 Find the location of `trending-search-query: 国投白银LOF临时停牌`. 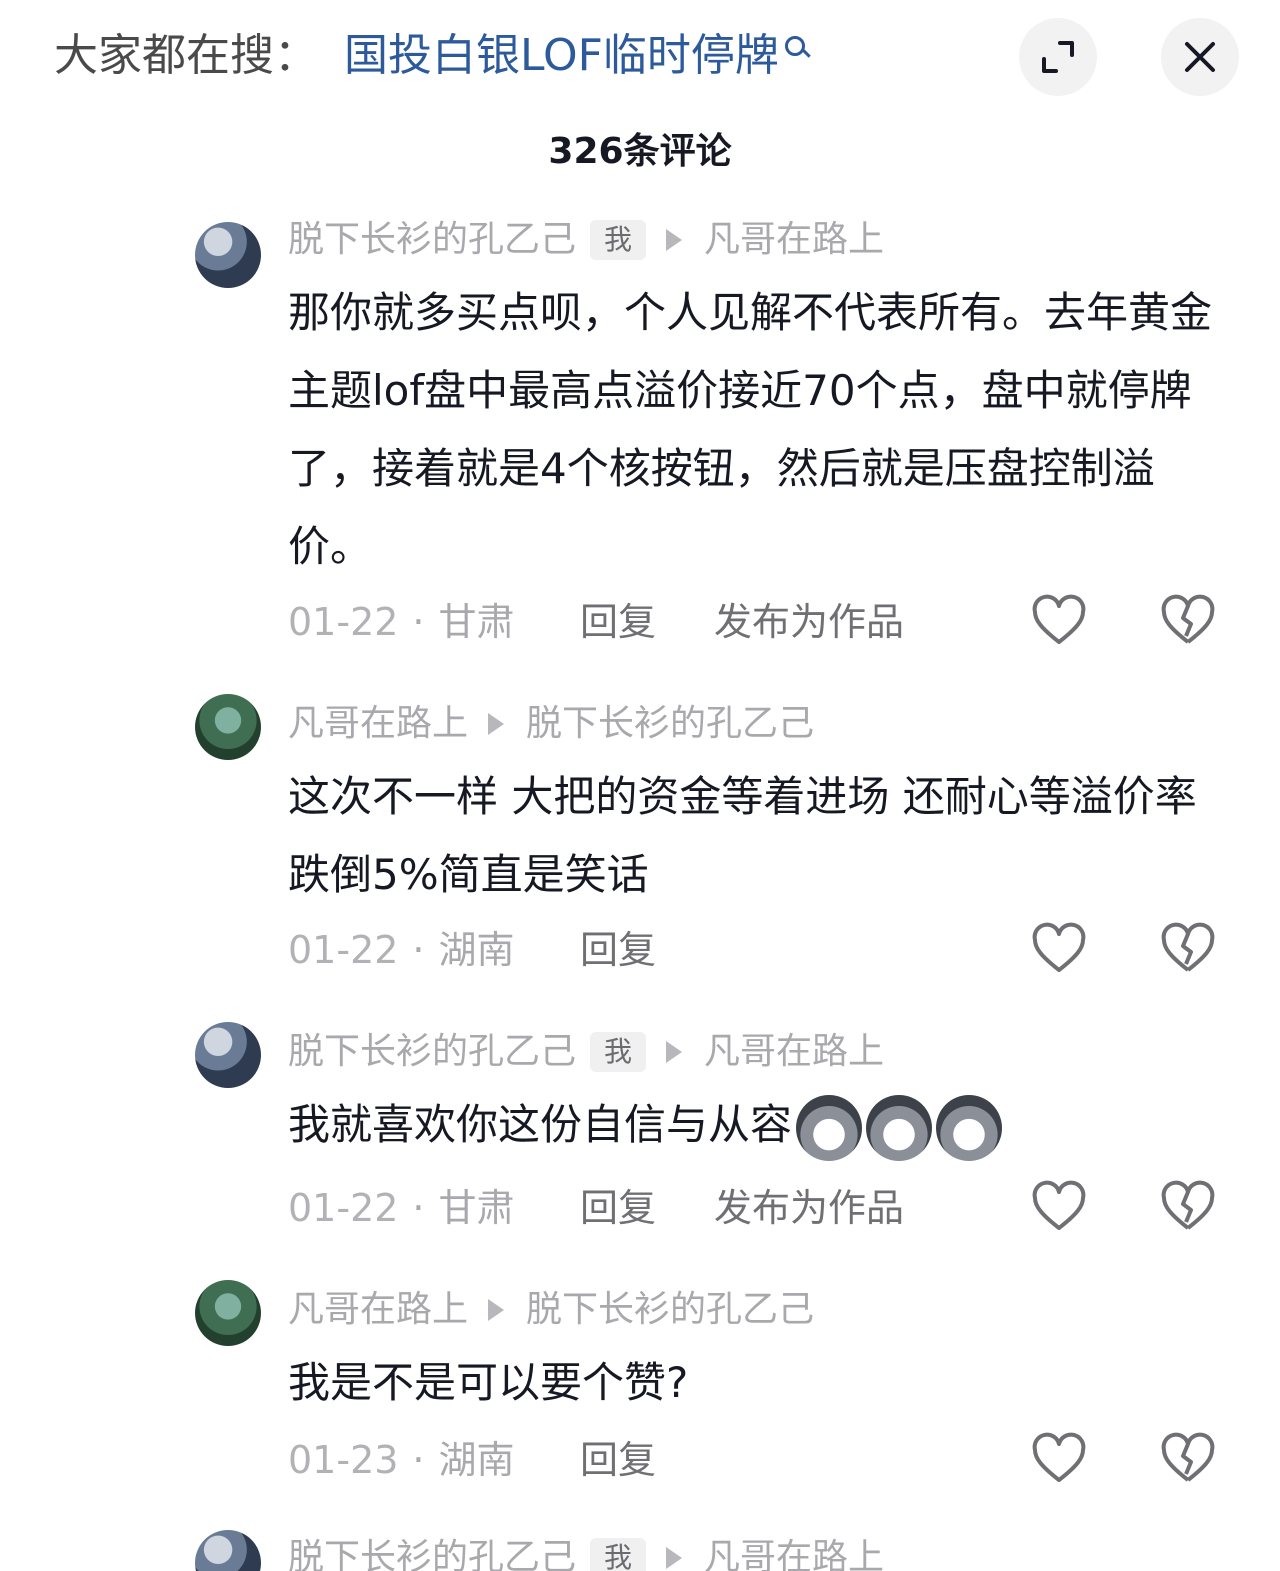

trending-search-query: 国投白银LOF临时停牌 is located at coordinates (561, 55).